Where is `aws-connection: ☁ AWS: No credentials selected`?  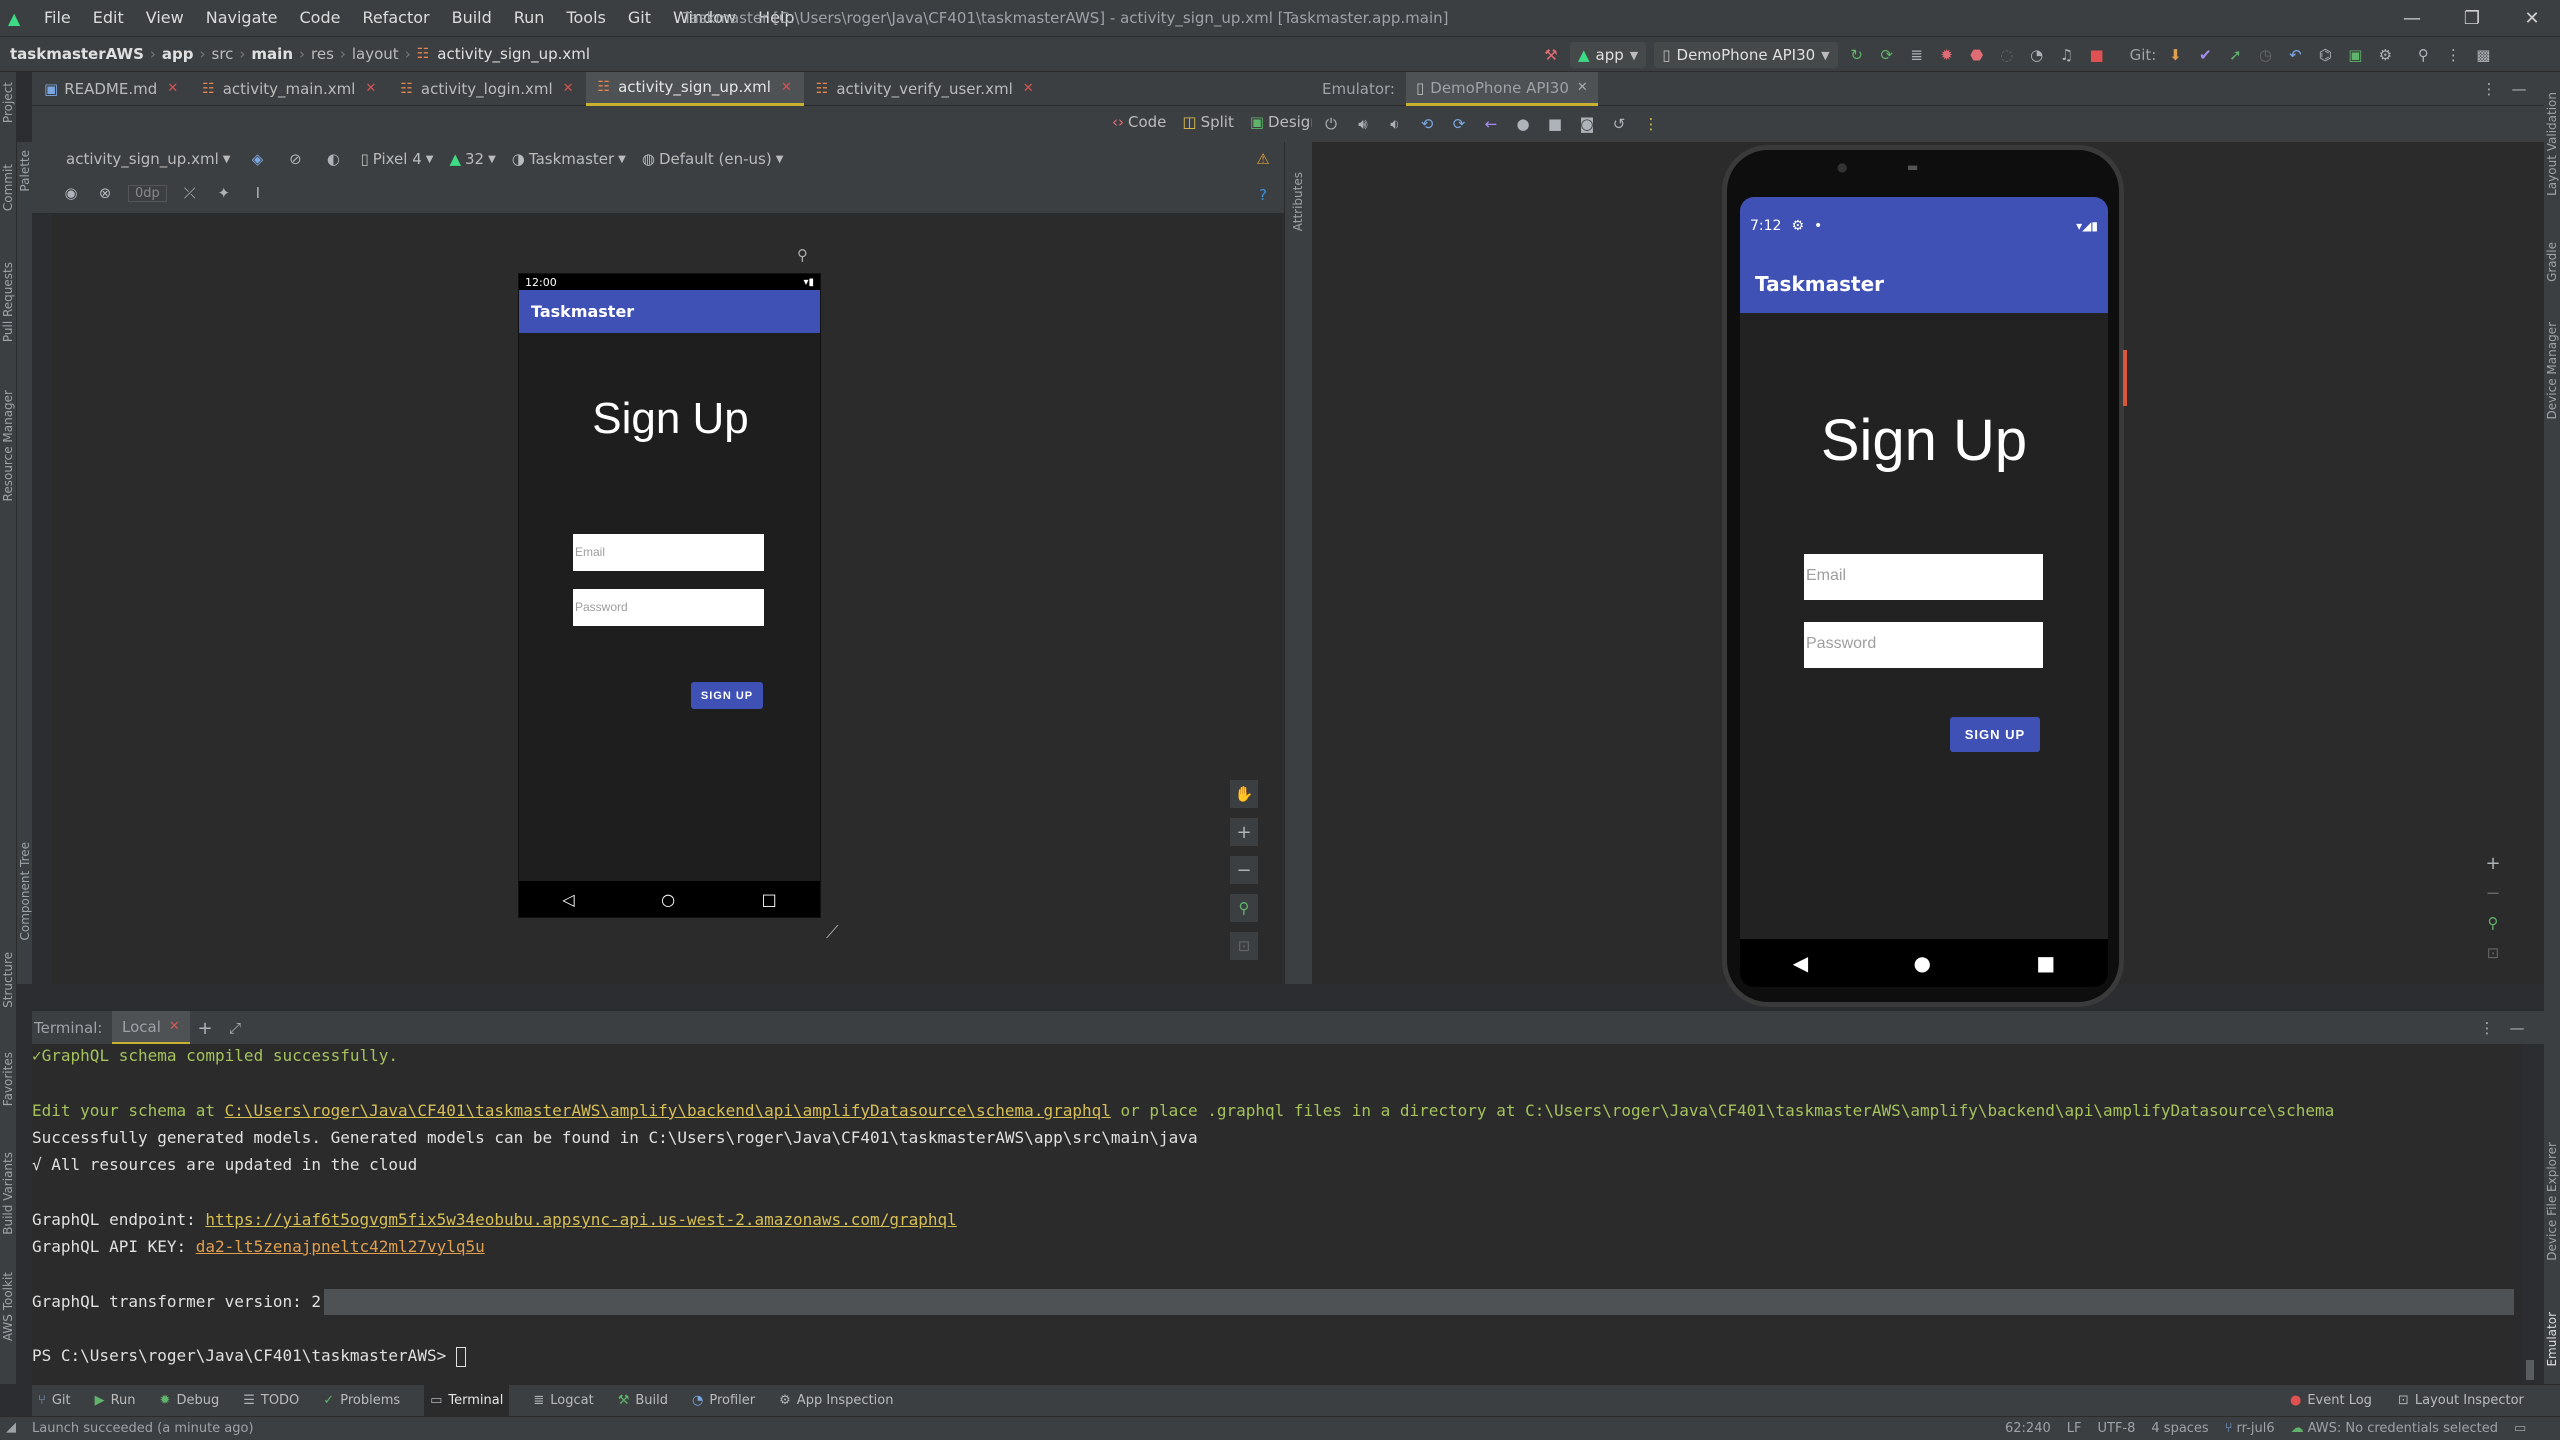 aws-connection: ☁ AWS: No credentials selected is located at coordinates (2394, 1428).